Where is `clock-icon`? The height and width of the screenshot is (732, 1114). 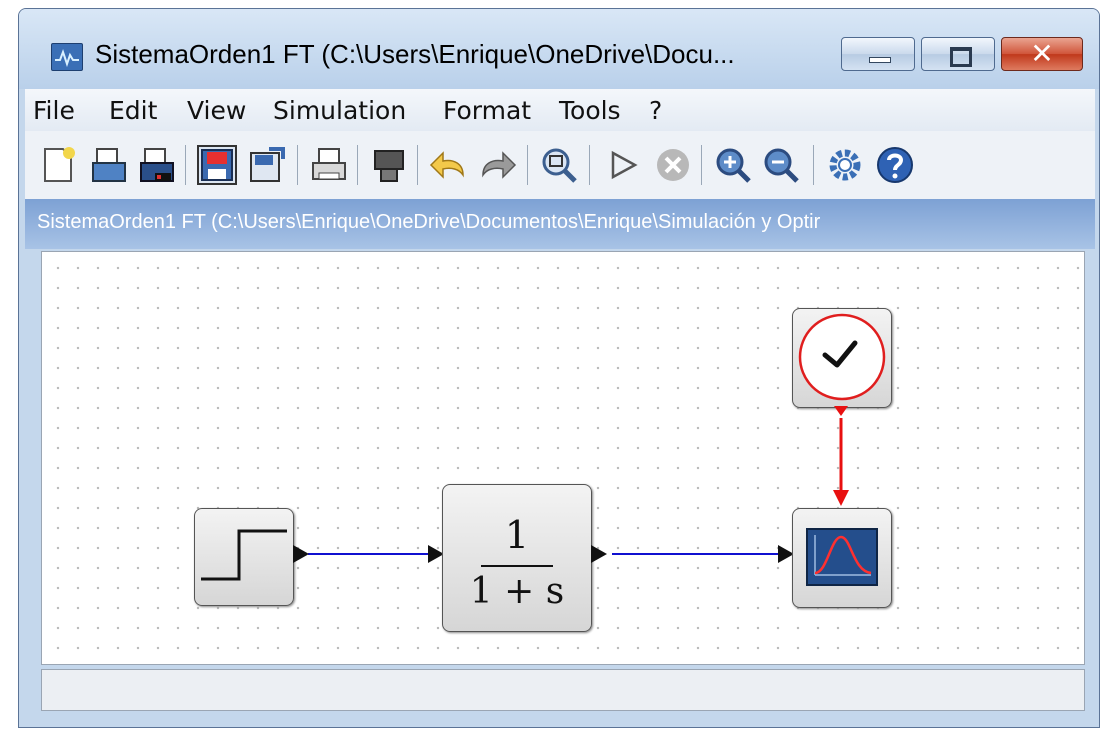
clock-icon is located at coordinates (842, 357).